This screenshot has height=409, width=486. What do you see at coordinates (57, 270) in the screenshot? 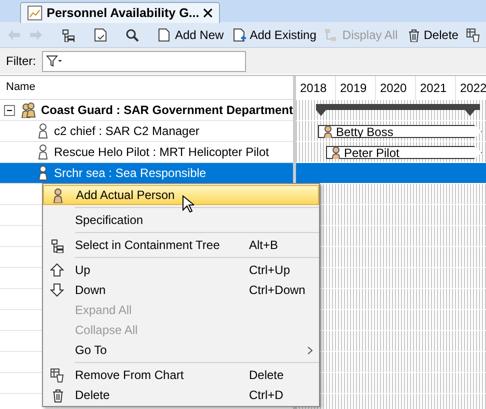
I see `up-arrow-icon` at bounding box center [57, 270].